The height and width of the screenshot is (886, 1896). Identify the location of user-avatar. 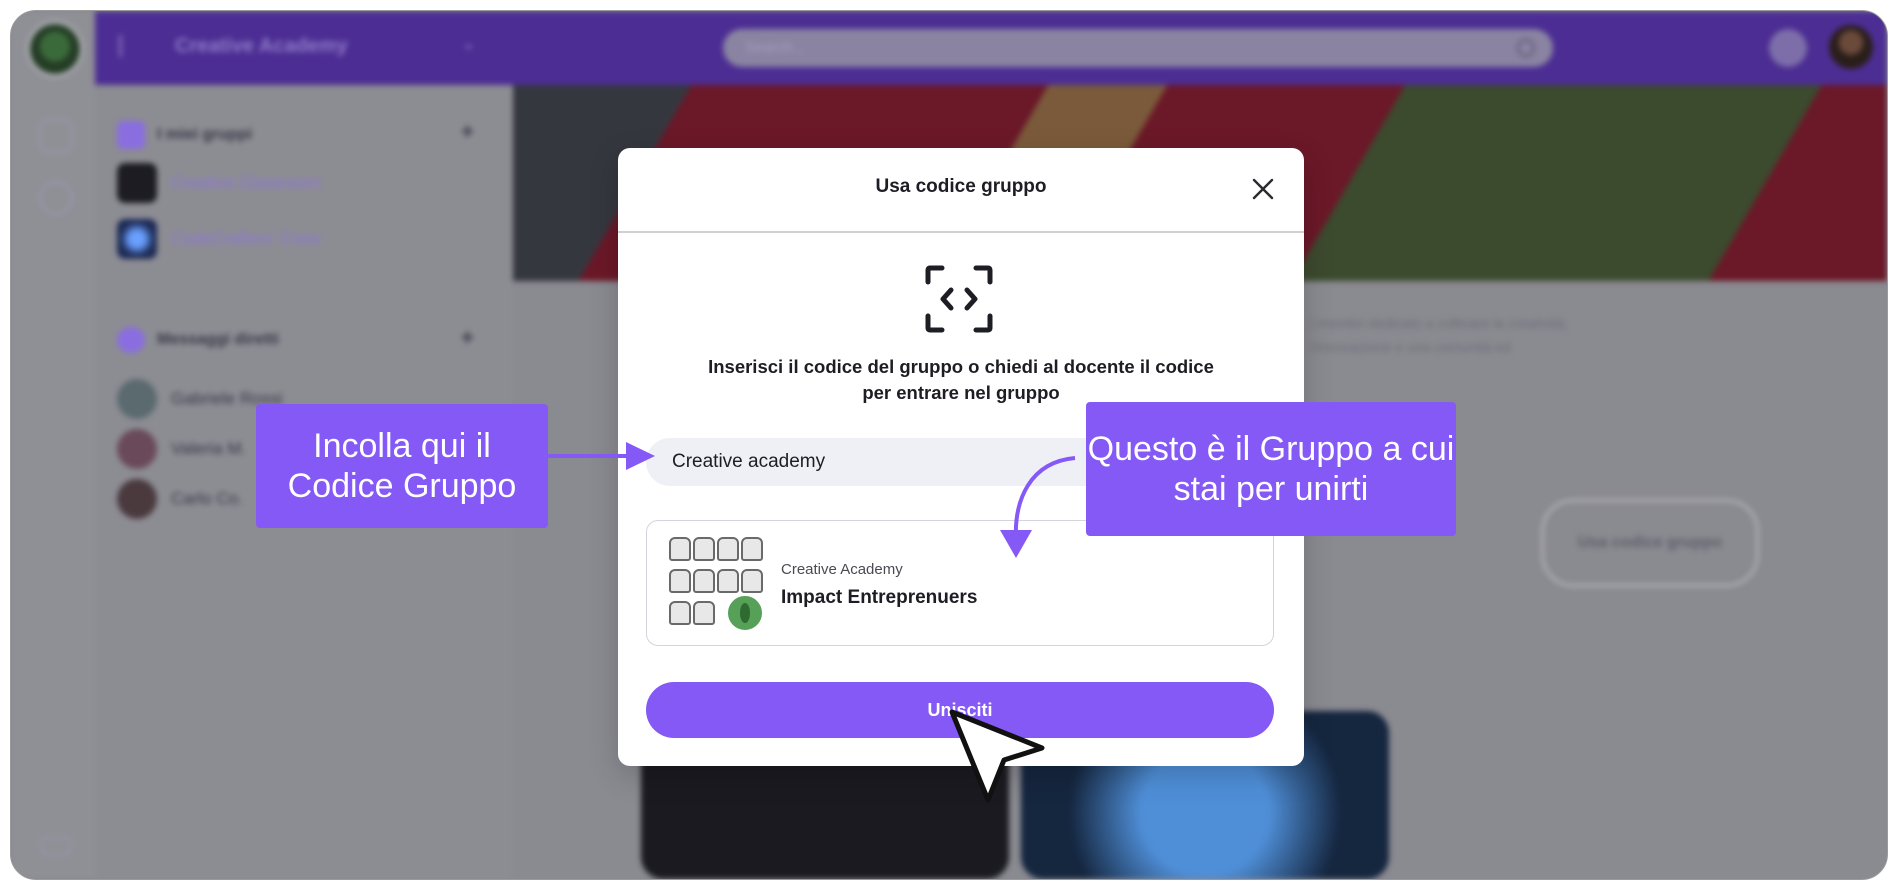
(1851, 47).